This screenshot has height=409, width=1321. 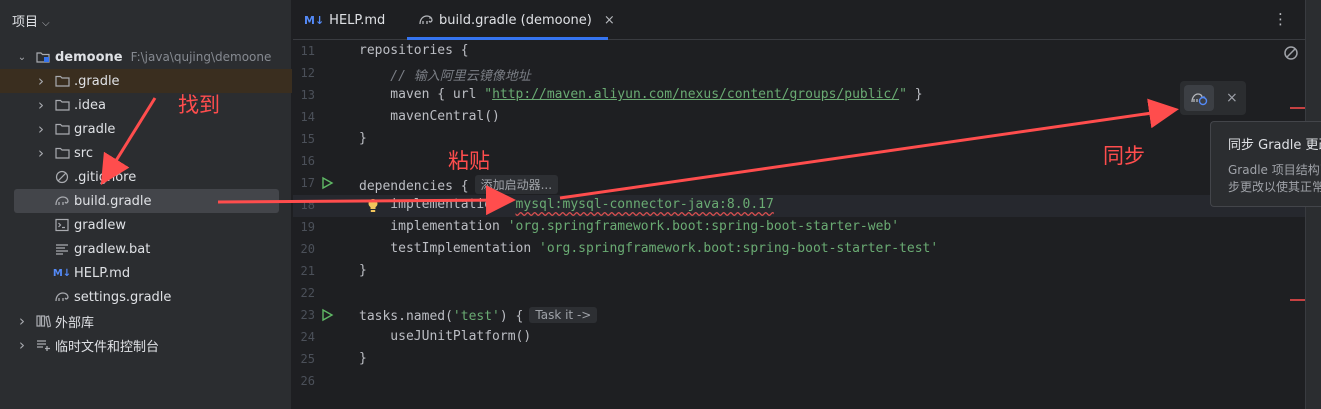 What do you see at coordinates (123, 297) in the screenshot?
I see `tree-item-label: settings.gradle` at bounding box center [123, 297].